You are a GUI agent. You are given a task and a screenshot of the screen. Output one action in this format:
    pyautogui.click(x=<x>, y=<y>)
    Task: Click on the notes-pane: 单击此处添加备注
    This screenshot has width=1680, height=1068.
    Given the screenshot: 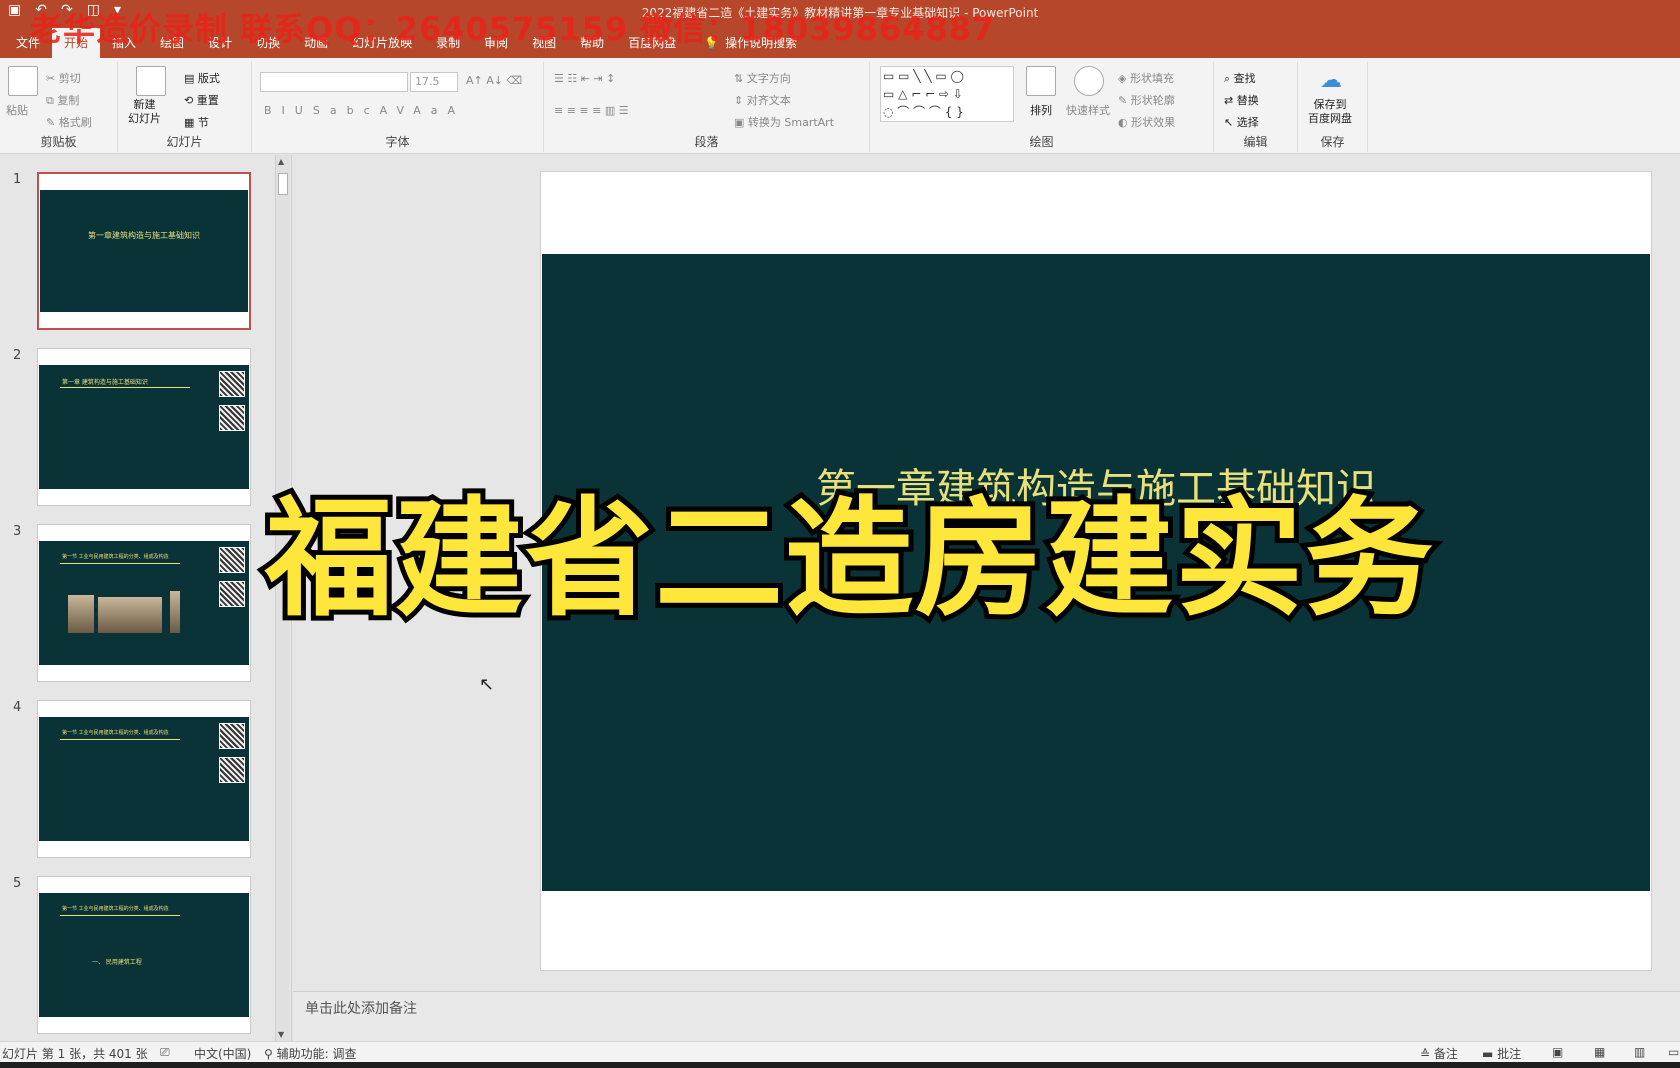 What is the action you would take?
    pyautogui.click(x=986, y=1016)
    